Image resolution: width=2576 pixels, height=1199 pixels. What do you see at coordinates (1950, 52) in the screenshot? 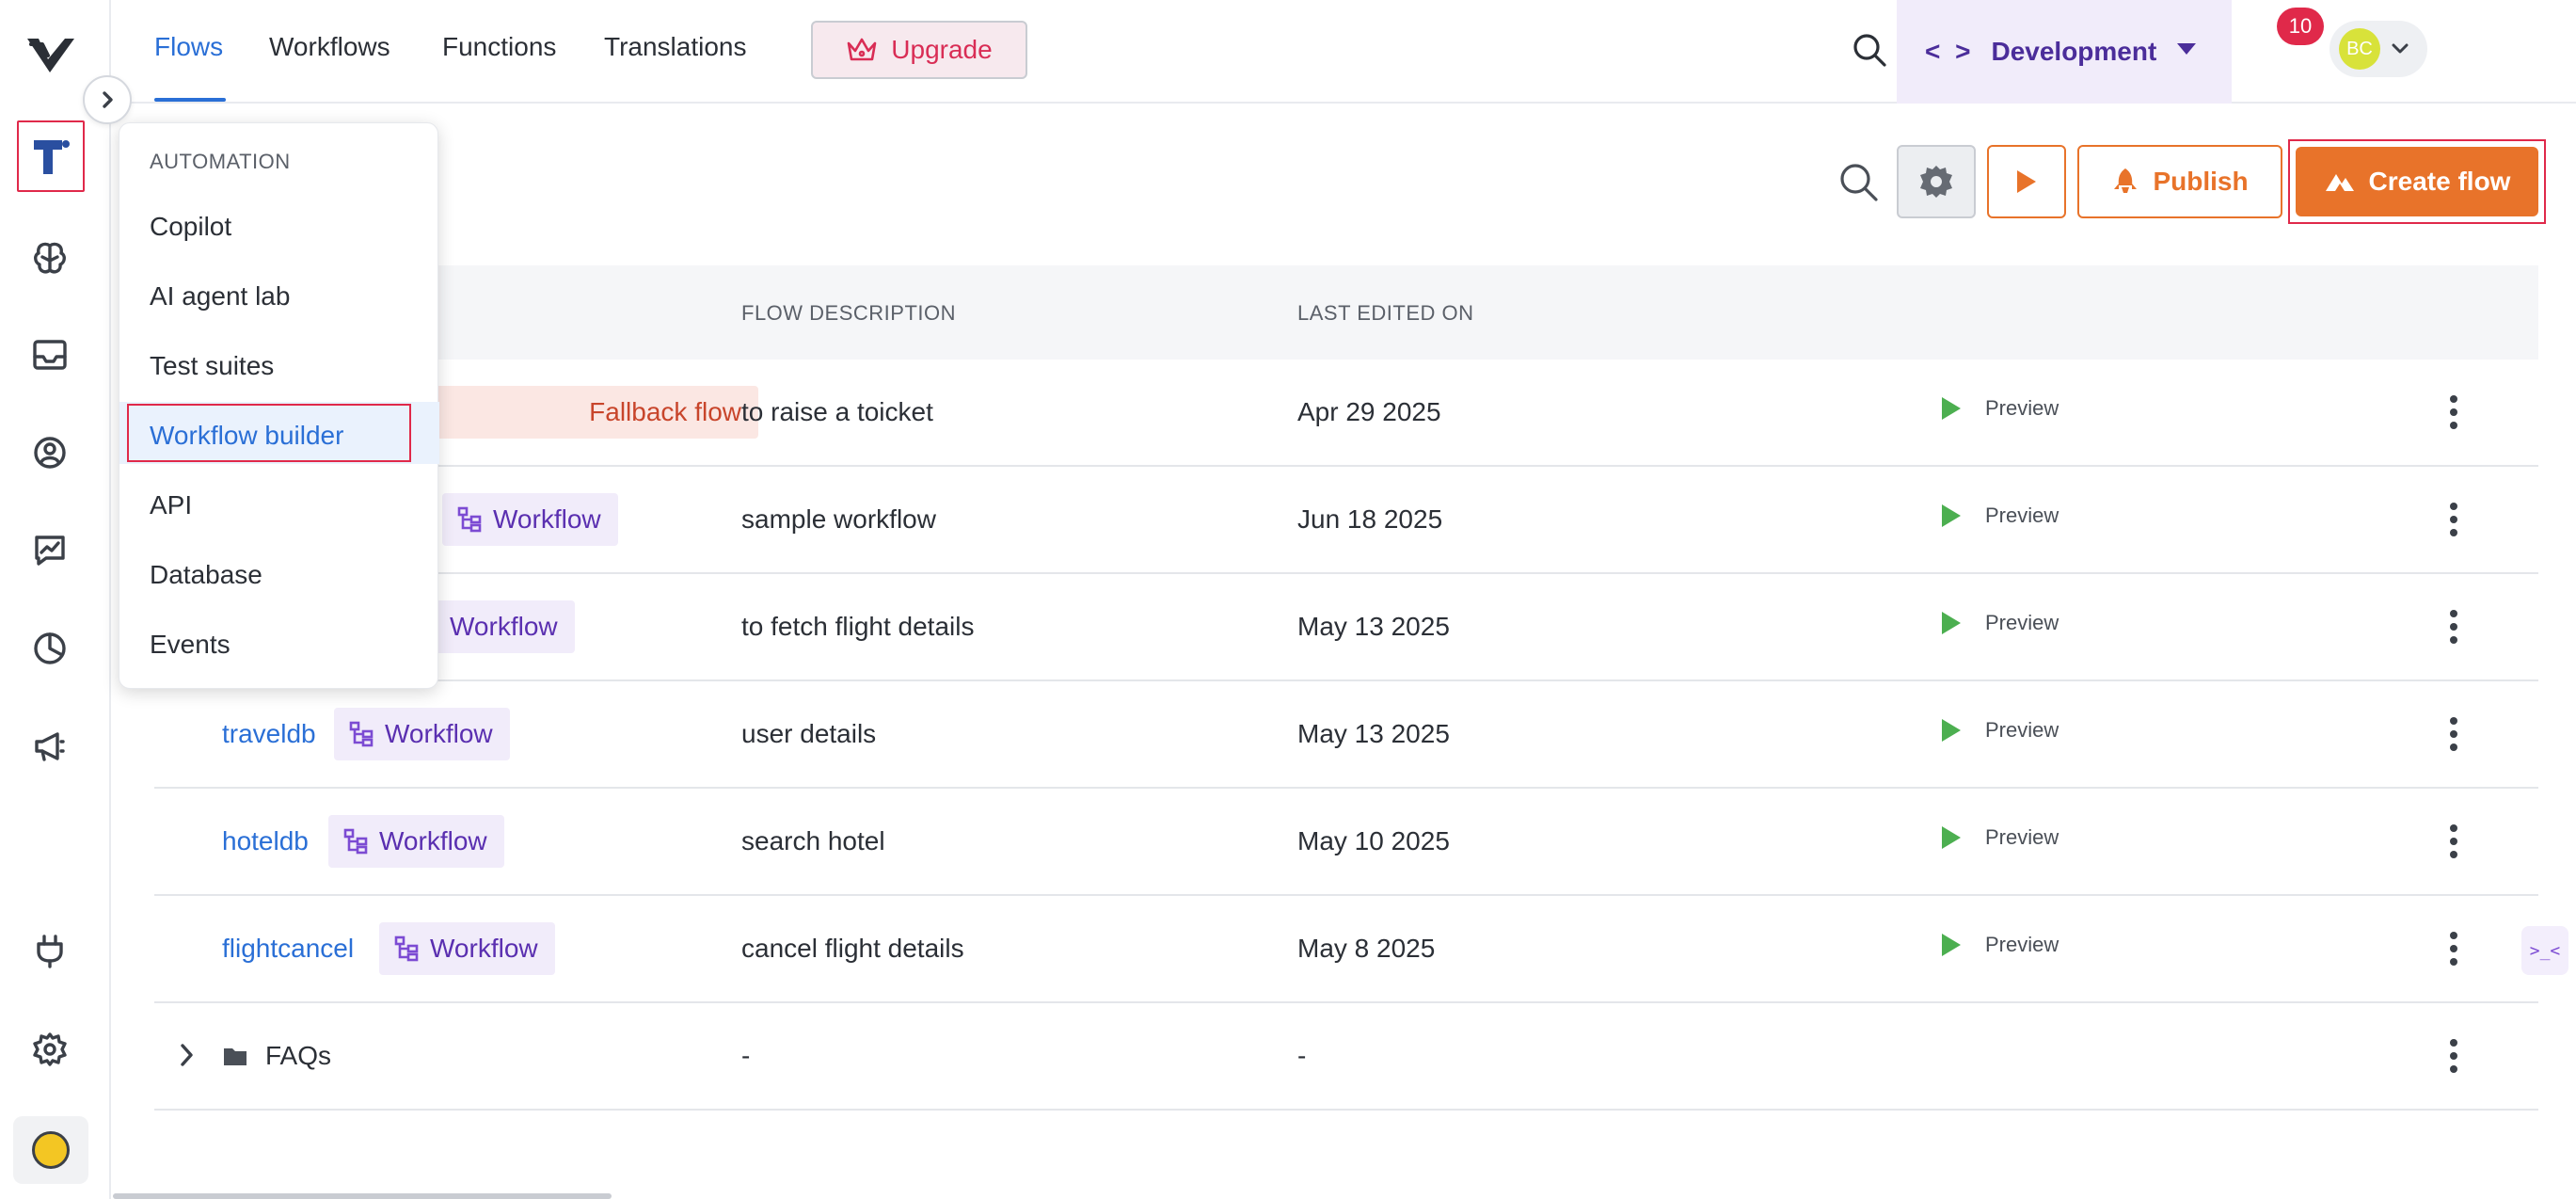
I see `code-icon: < >` at bounding box center [1950, 52].